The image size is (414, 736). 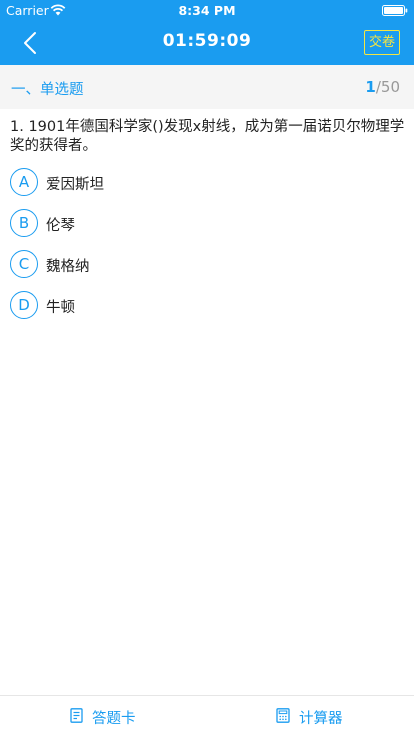 I want to click on nav-bar: 01:59:09 交卷, so click(x=207, y=42).